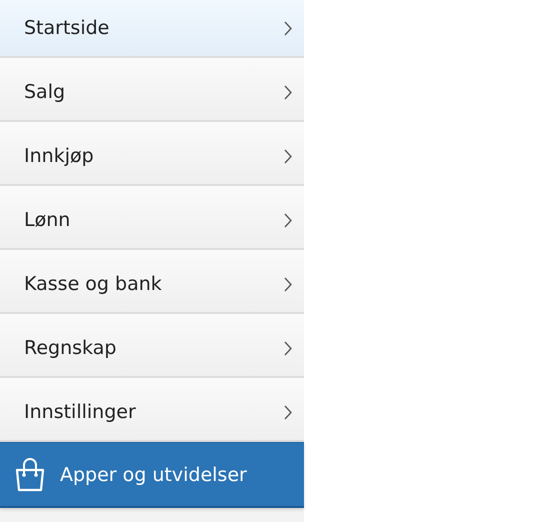  I want to click on menu-item: Lønn, so click(152, 218).